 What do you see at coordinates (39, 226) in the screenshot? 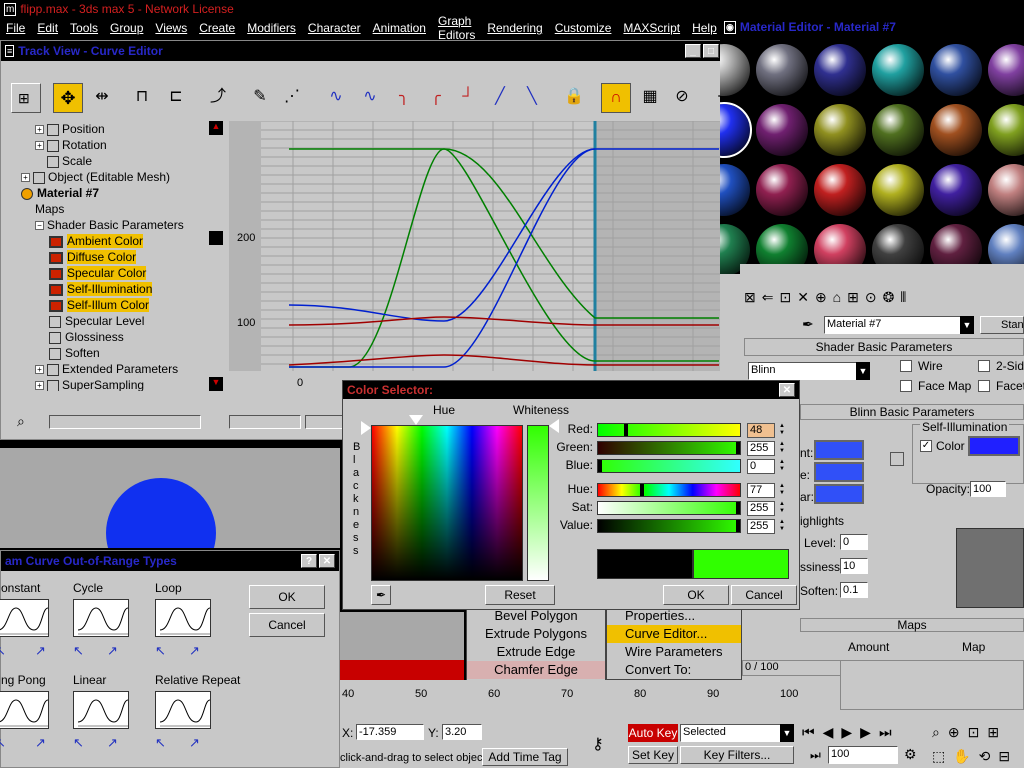
I see `collapse-icon: −` at bounding box center [39, 226].